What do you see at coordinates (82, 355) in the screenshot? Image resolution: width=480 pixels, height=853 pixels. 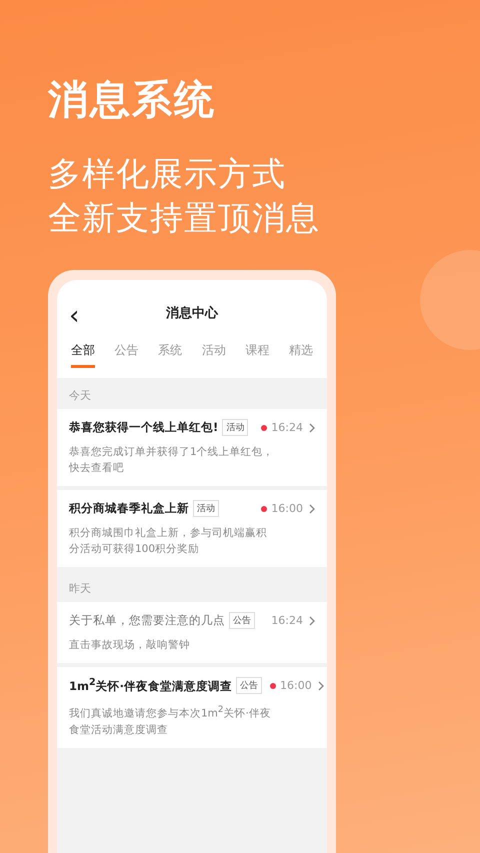 I see `tab: 全部` at bounding box center [82, 355].